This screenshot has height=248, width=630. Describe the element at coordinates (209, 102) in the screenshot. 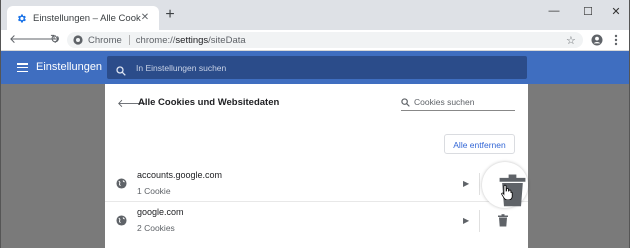

I see `card-title: Alle Cookies und Websitedaten` at that location.